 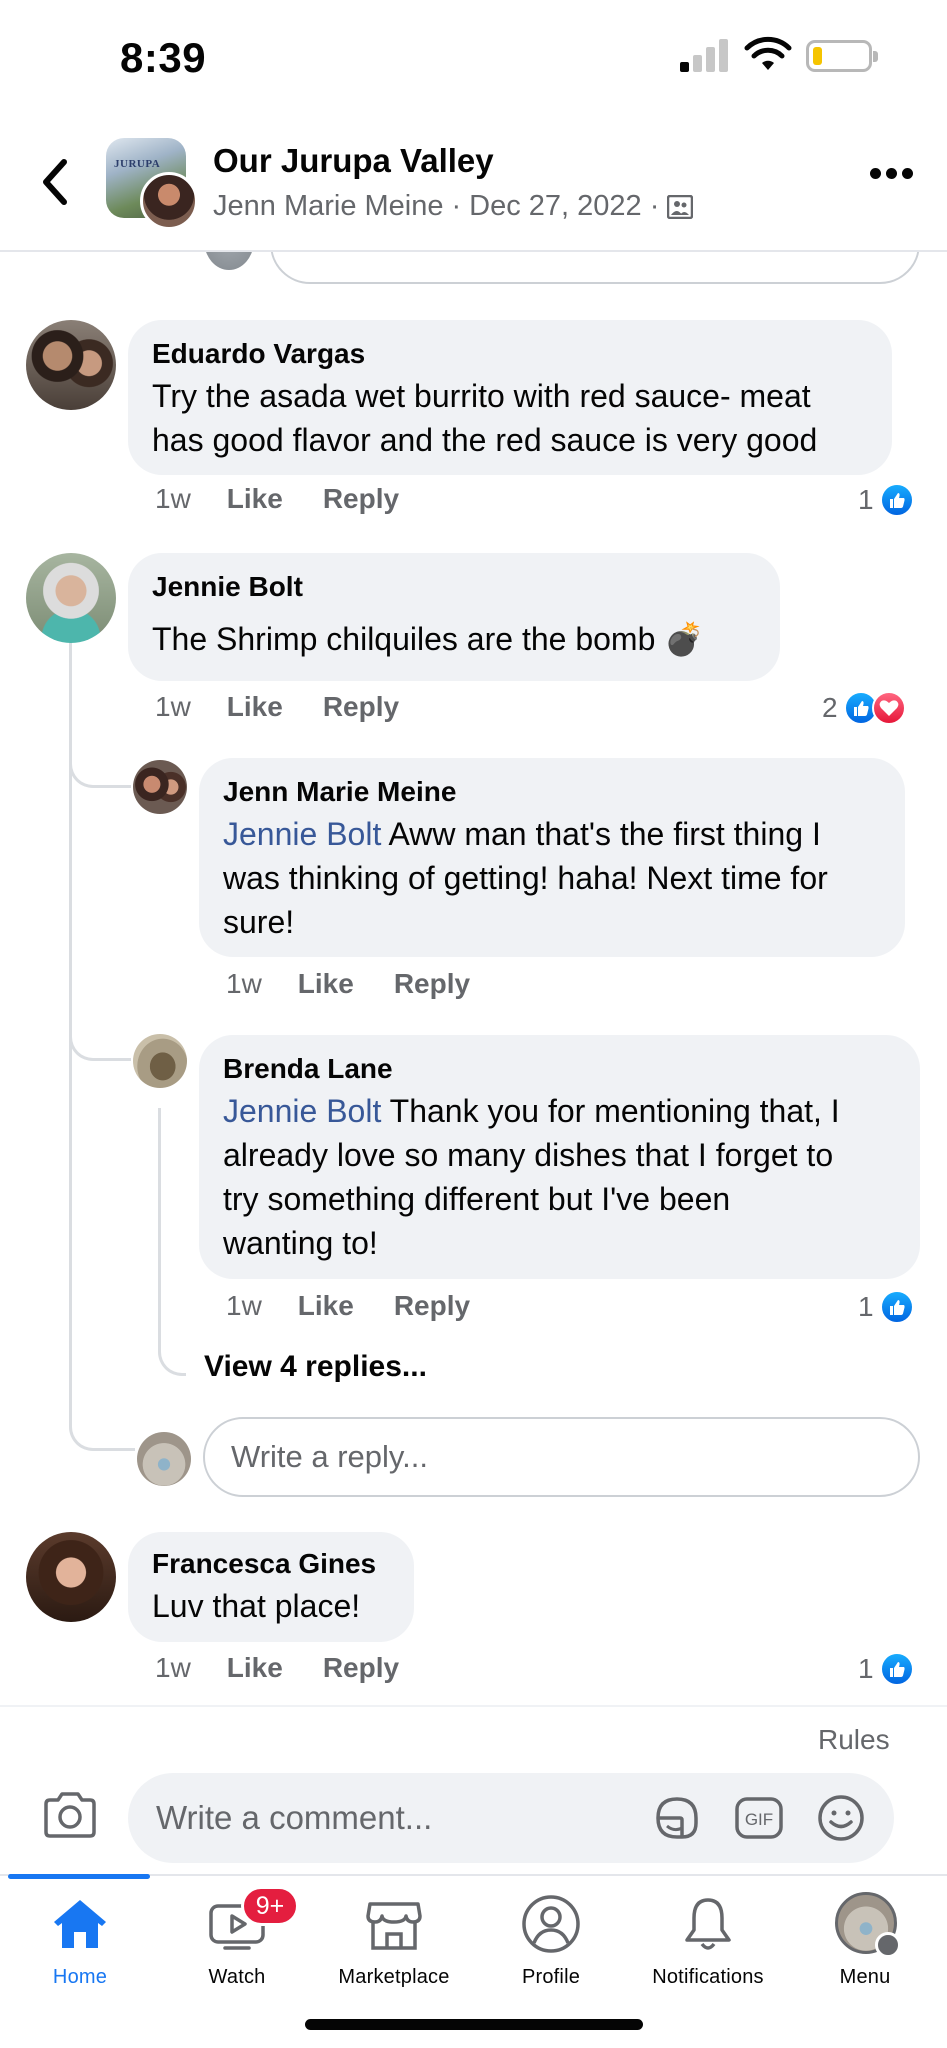 What do you see at coordinates (864, 708) in the screenshot?
I see `reaction-count: 2` at bounding box center [864, 708].